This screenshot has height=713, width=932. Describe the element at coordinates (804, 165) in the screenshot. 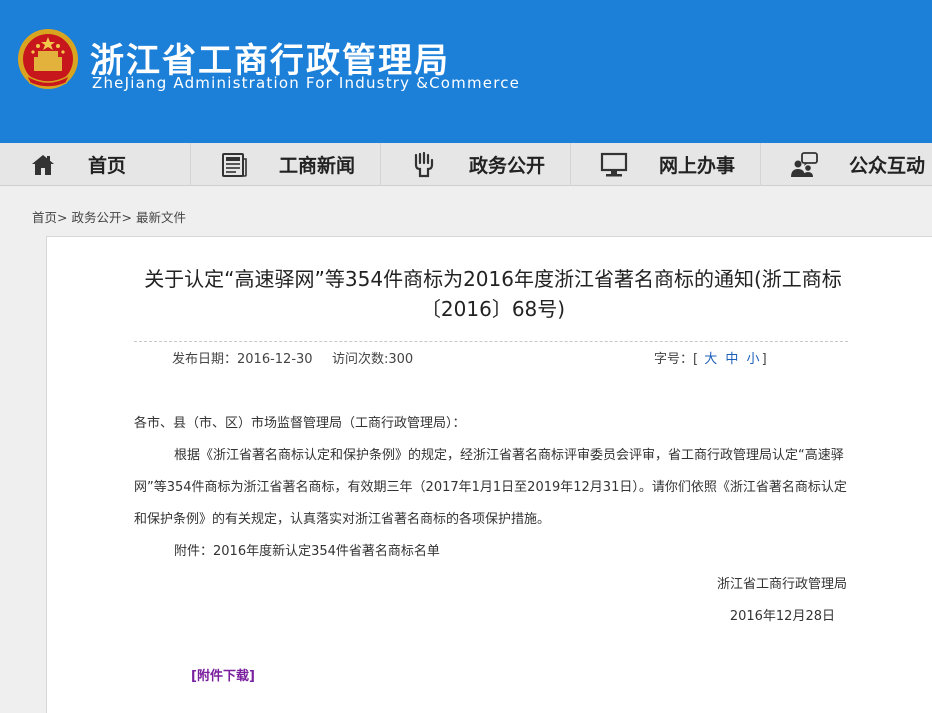

I see `people-chat-icon` at that location.